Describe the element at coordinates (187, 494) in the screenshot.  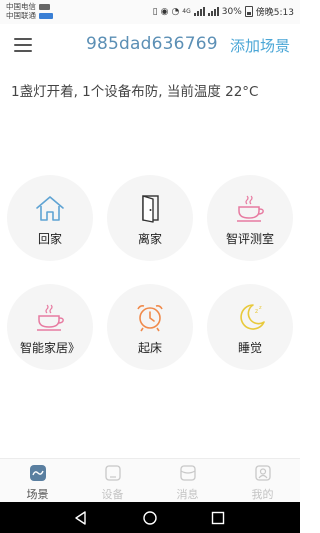
I see `tab-label: 消息` at that location.